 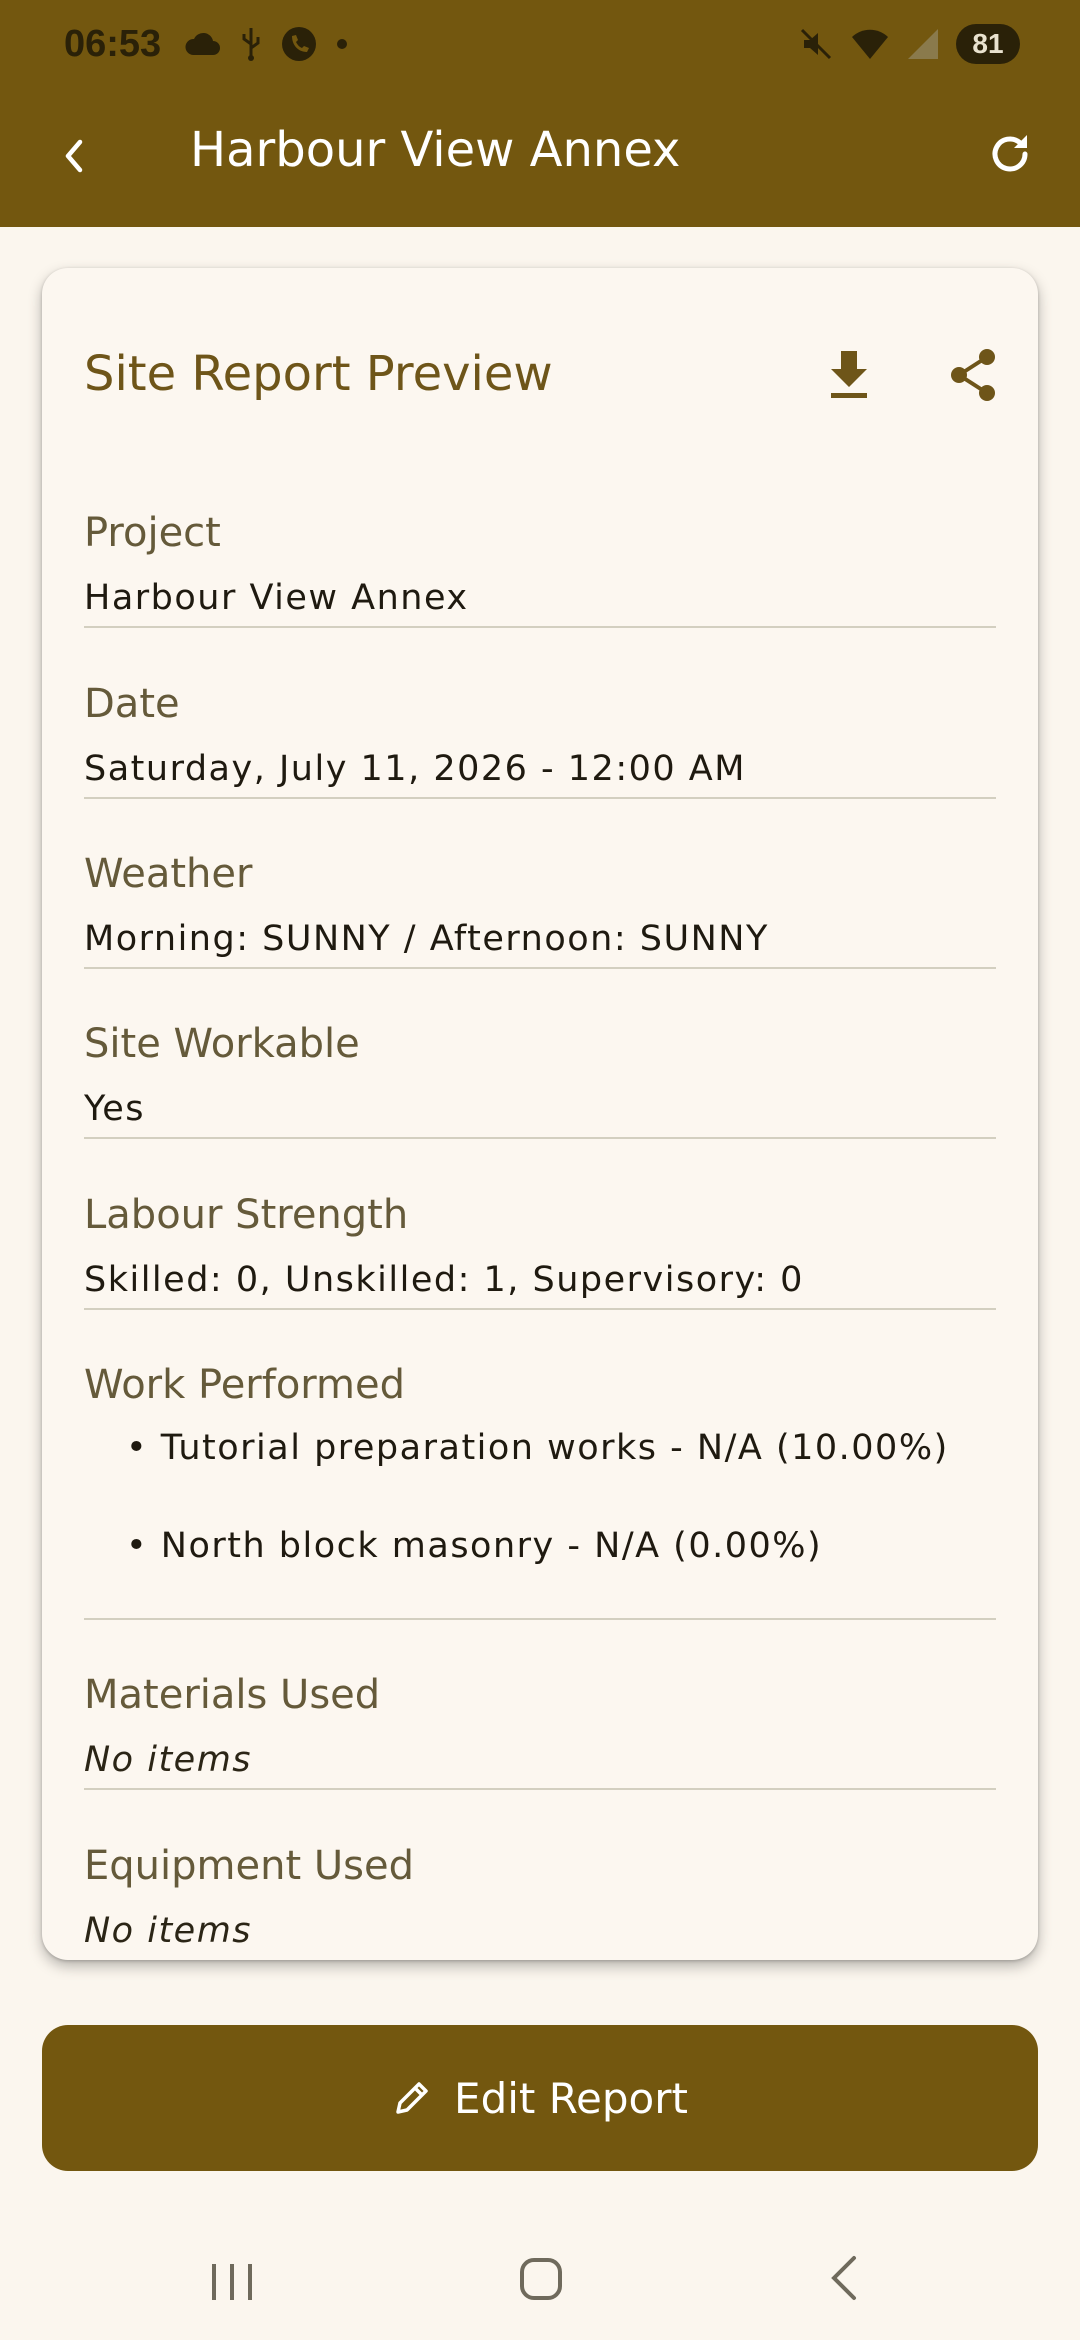 What do you see at coordinates (251, 44) in the screenshot?
I see `usb-icon` at bounding box center [251, 44].